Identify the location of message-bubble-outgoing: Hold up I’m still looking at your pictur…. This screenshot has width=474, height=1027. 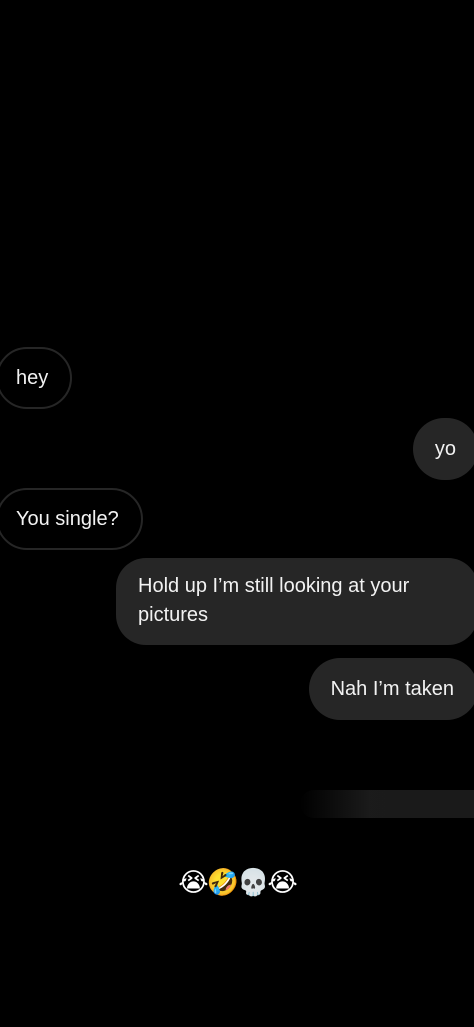
(295, 601).